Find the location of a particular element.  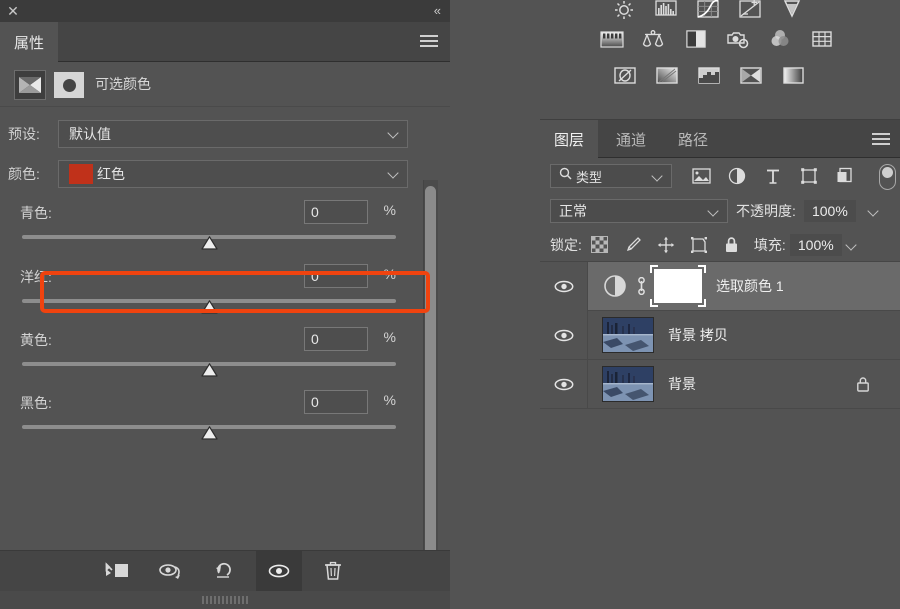

layer-row: 背景 拷贝 is located at coordinates (720, 335).